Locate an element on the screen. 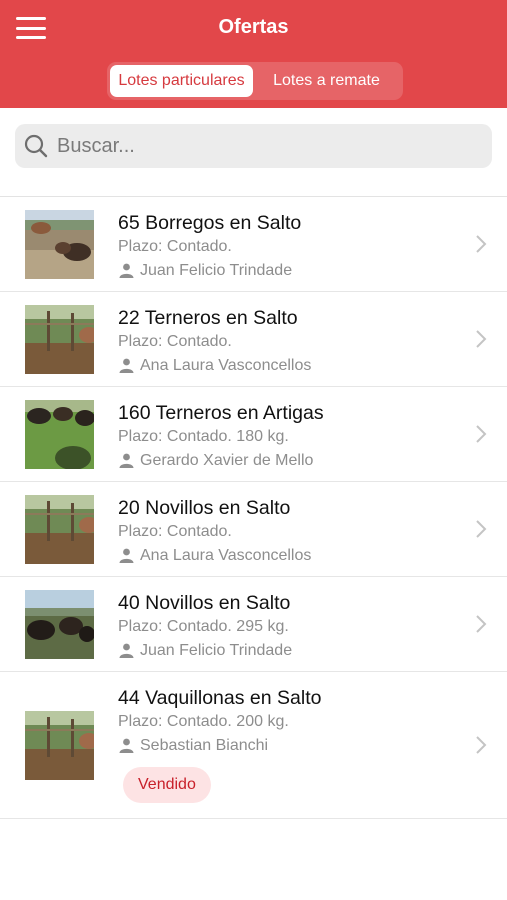  lot-terms: Plazo: Contado. 200 kg. is located at coordinates (203, 721).